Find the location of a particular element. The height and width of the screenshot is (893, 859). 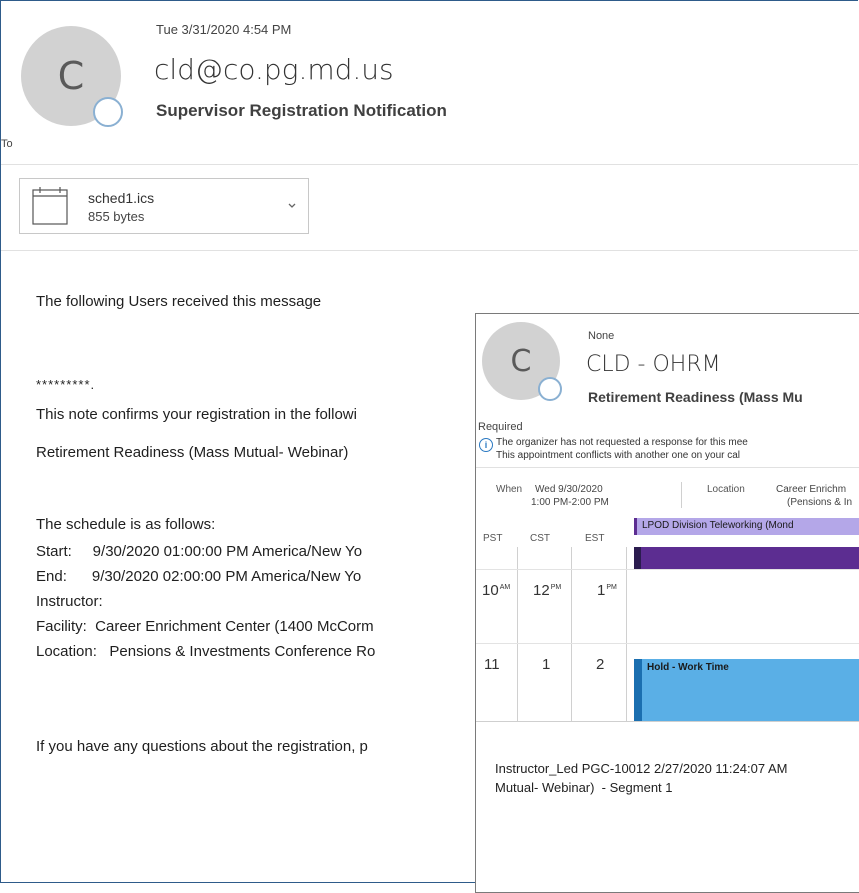

time-pst-10: 10AM is located at coordinates (496, 590).